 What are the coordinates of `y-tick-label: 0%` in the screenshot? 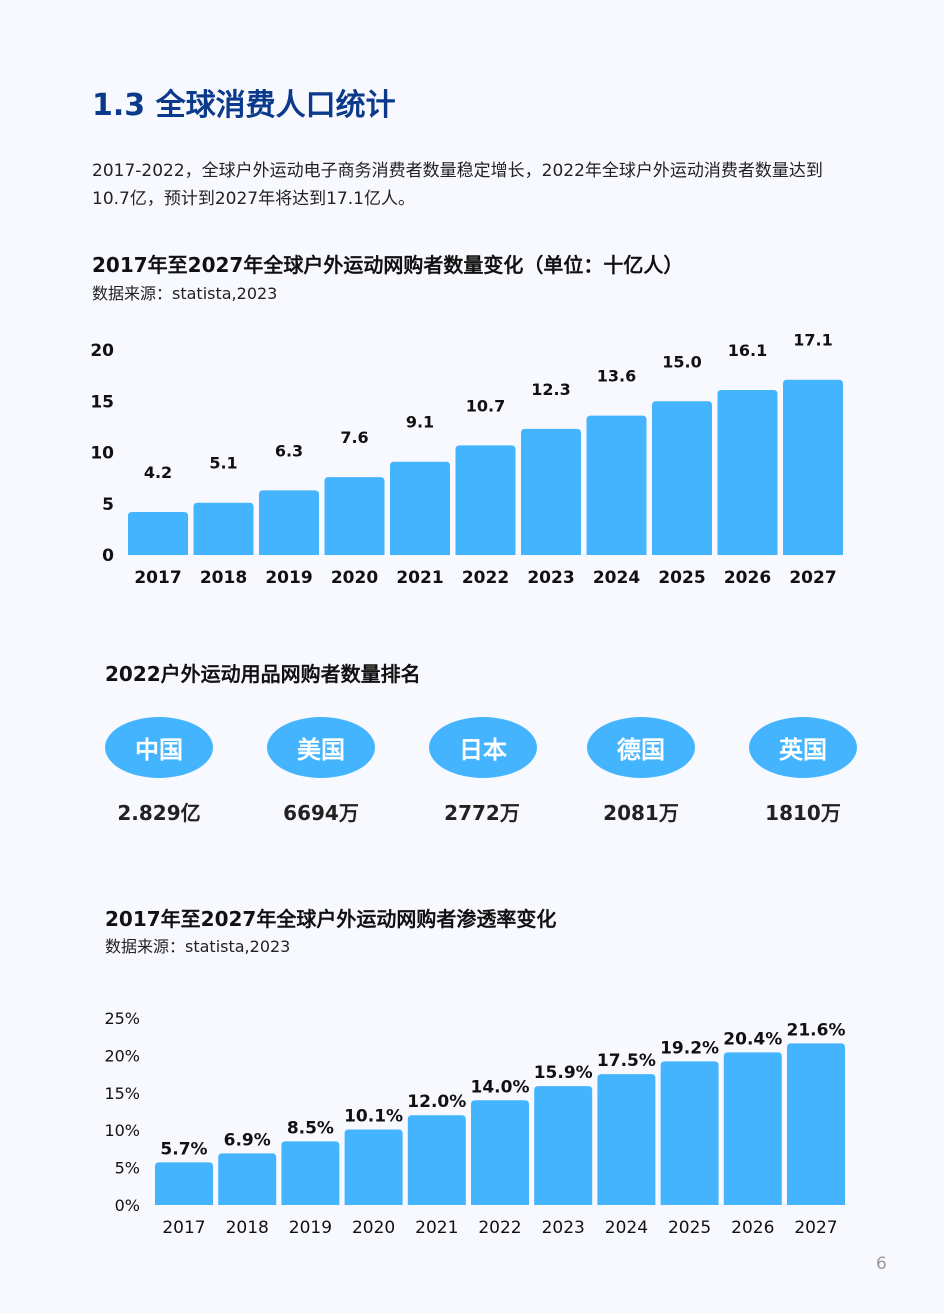 It's located at (127, 1205).